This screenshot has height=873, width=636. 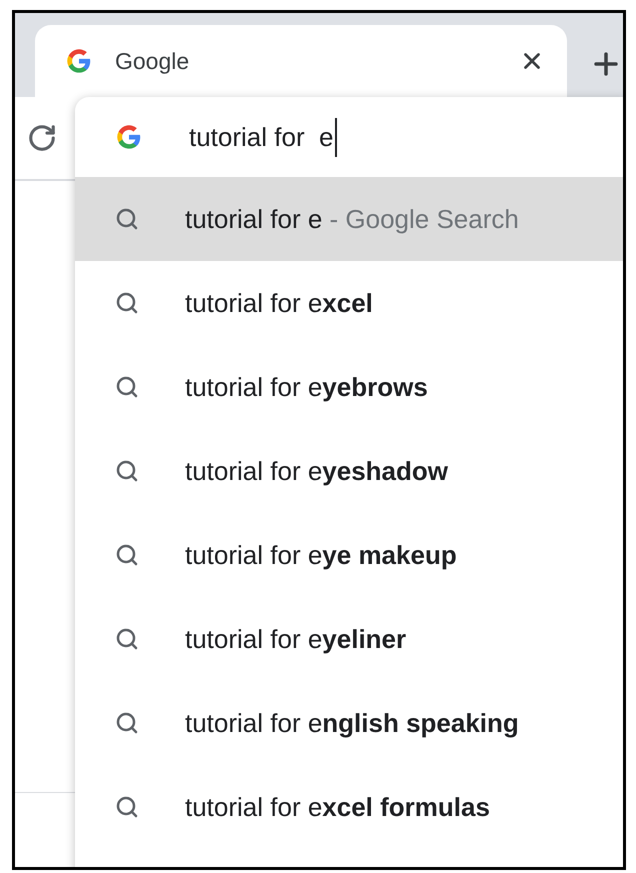 What do you see at coordinates (301, 61) in the screenshot?
I see `browser-tab: Google` at bounding box center [301, 61].